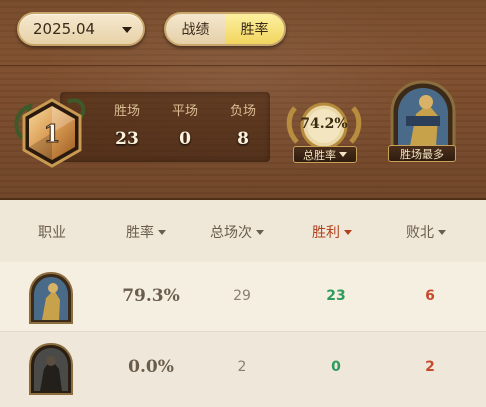  I want to click on header-class: 职业, so click(52, 232).